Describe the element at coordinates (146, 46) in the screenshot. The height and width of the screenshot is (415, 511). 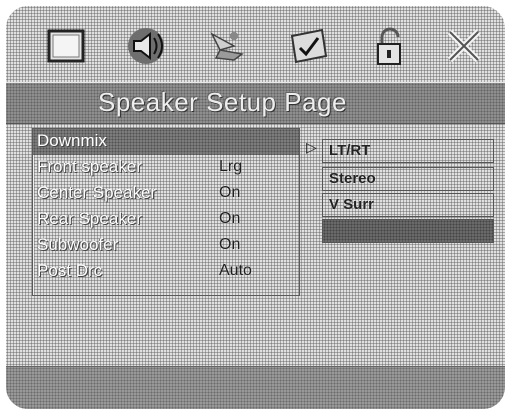
I see `speaker-setup-icon` at that location.